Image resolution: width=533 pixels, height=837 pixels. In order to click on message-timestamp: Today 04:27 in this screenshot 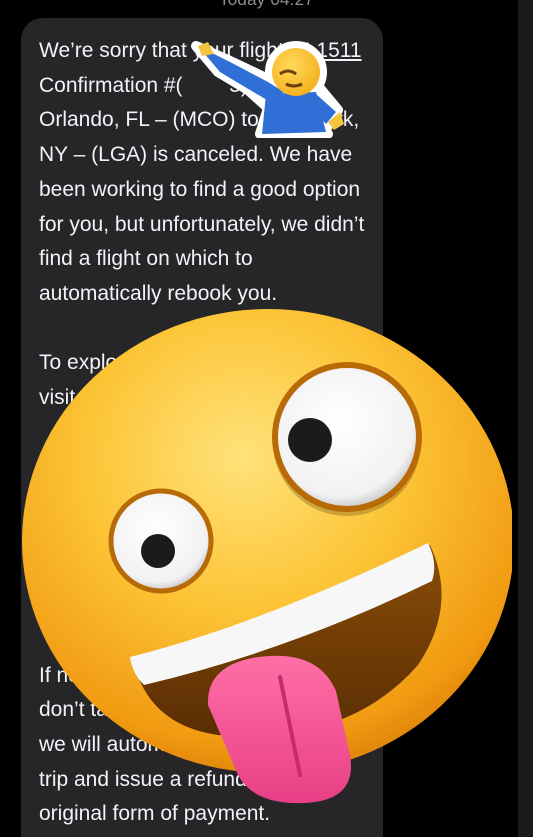, I will do `click(266, 5)`.